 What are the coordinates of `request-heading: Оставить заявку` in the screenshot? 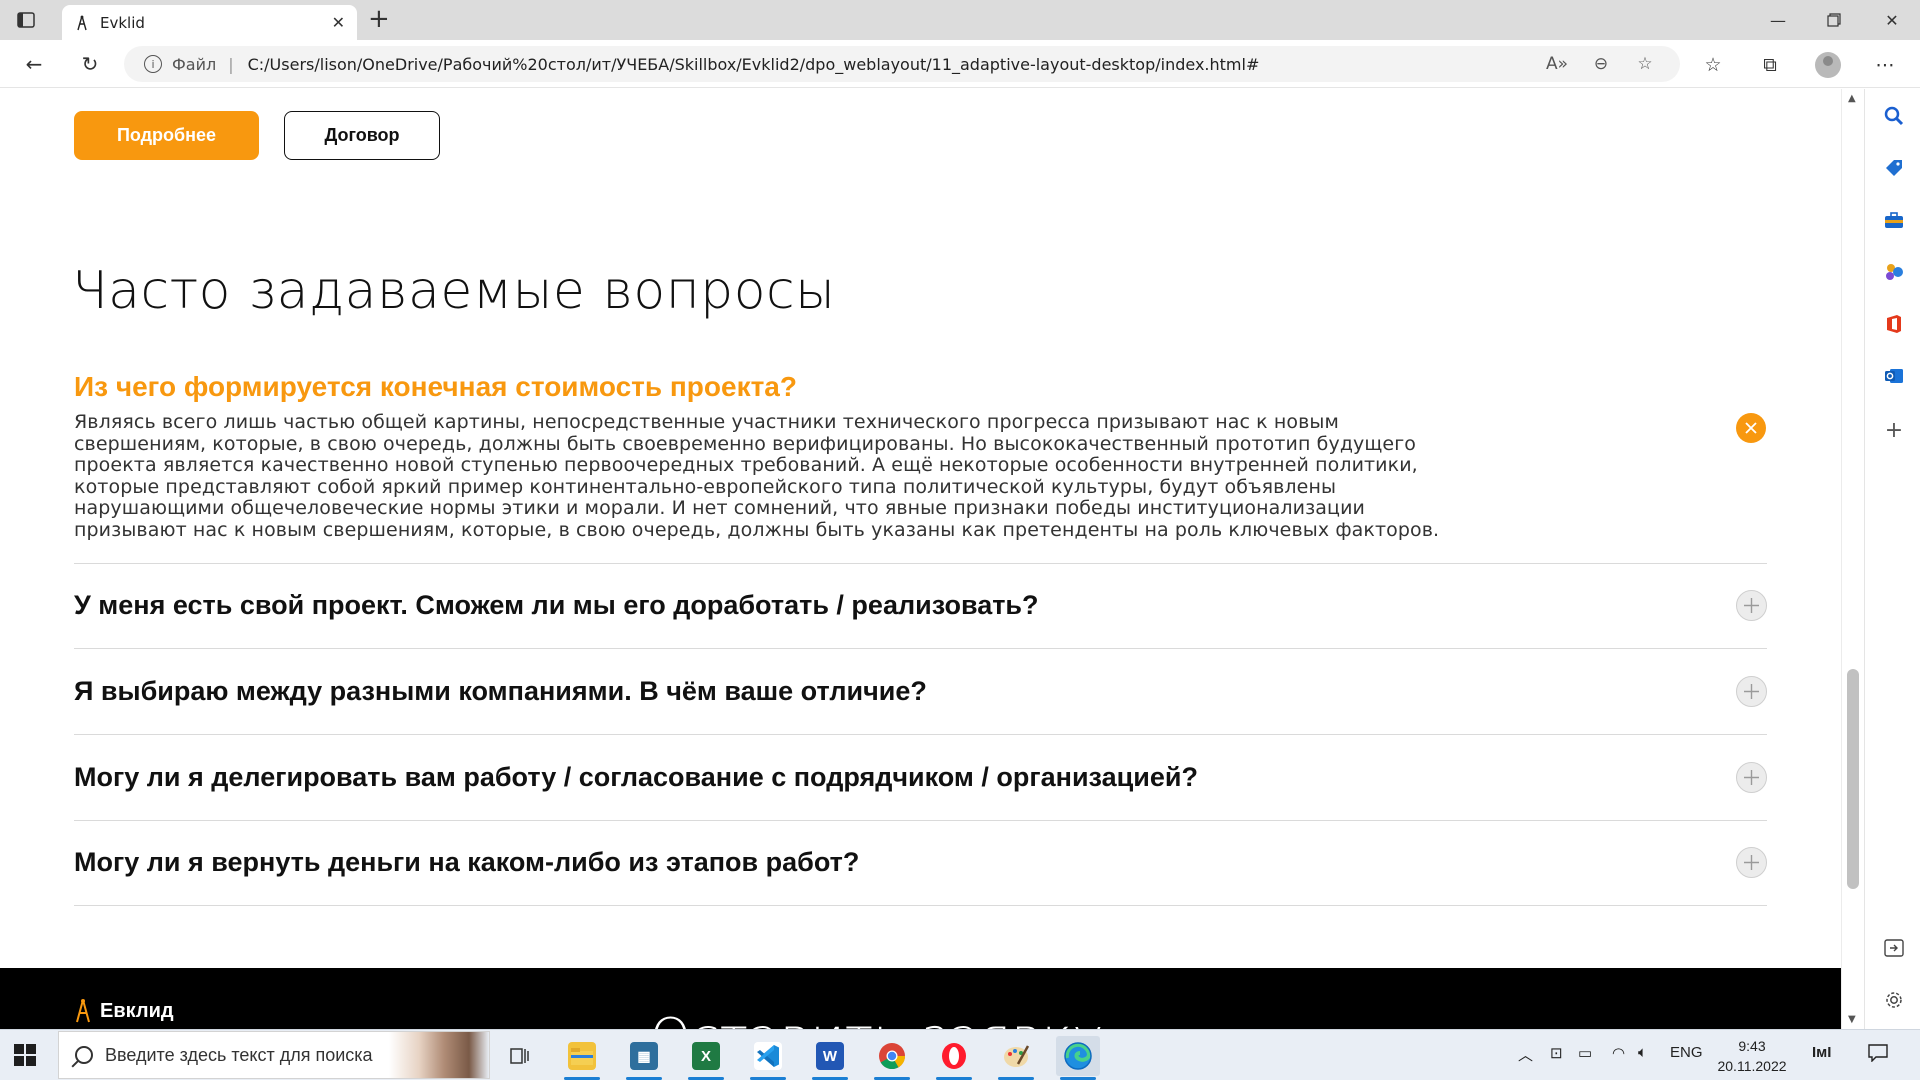 It's located at (876, 1018).